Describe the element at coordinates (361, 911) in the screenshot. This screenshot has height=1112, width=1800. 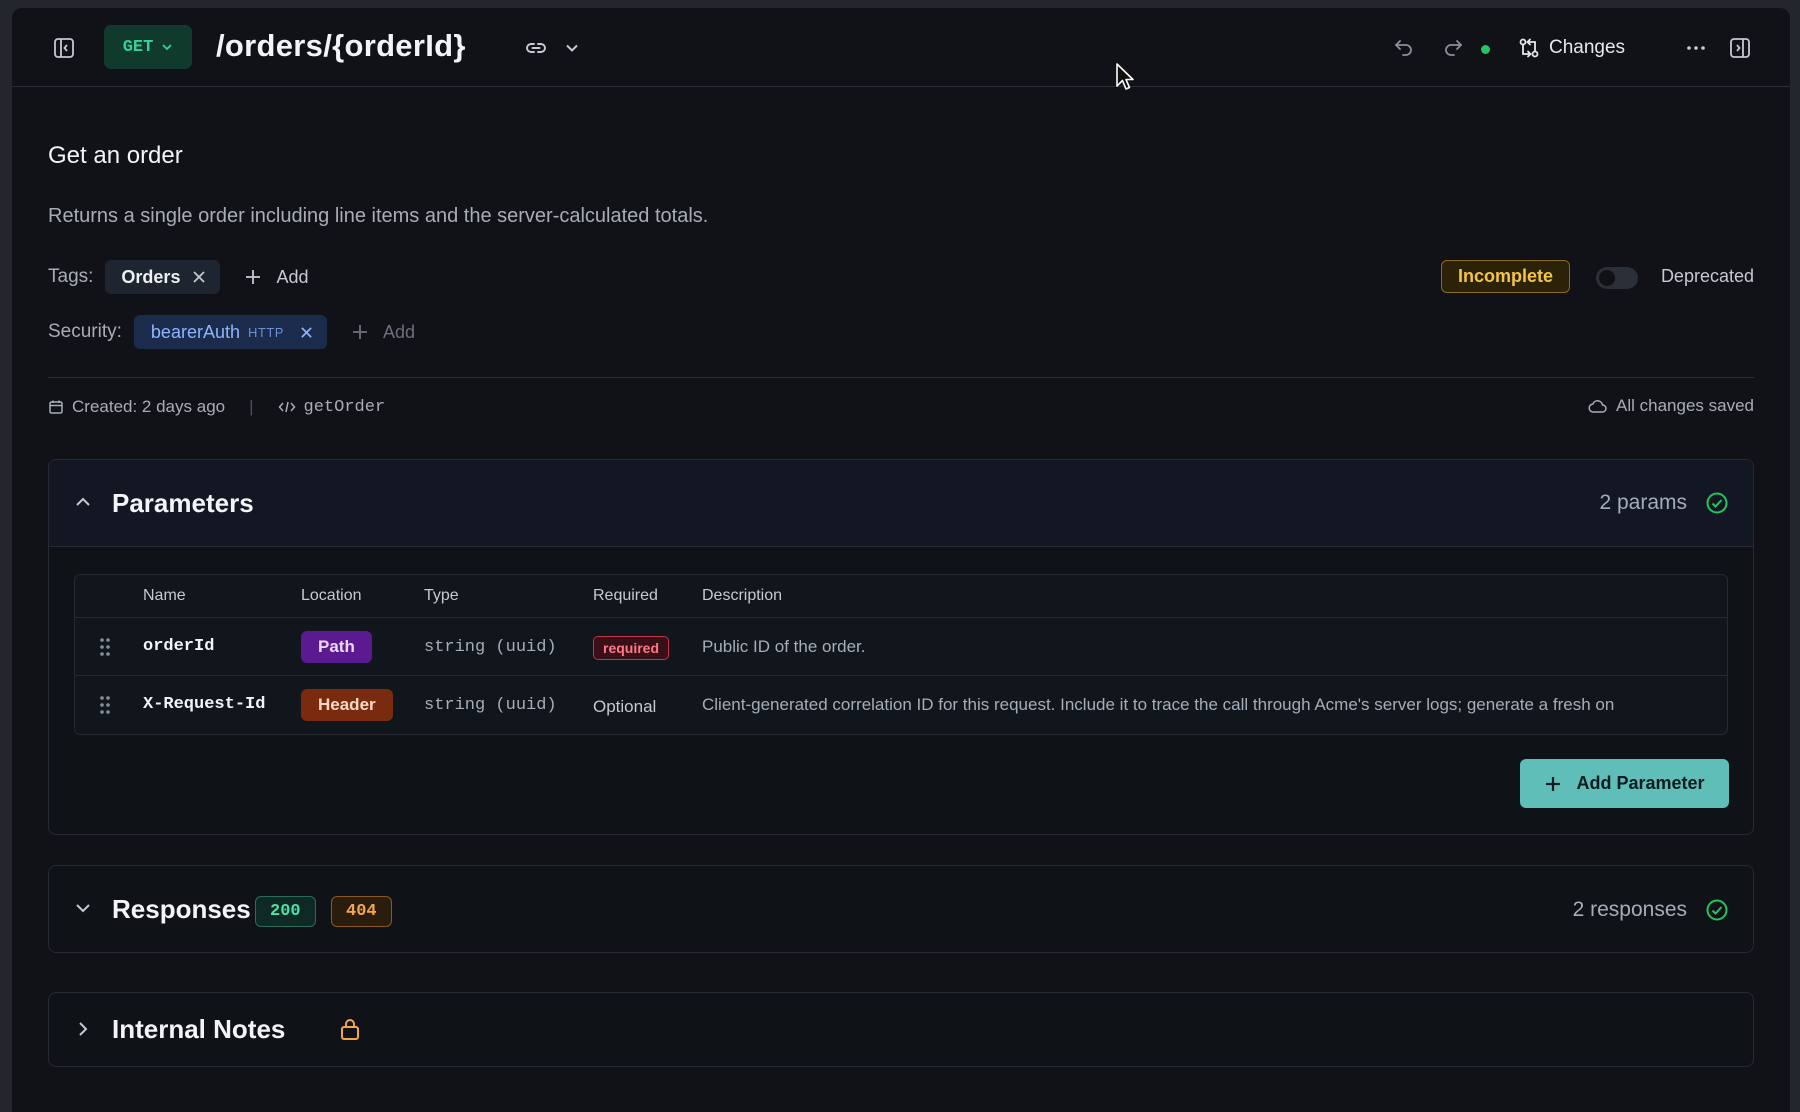
I see `response-code-badge: 404` at that location.